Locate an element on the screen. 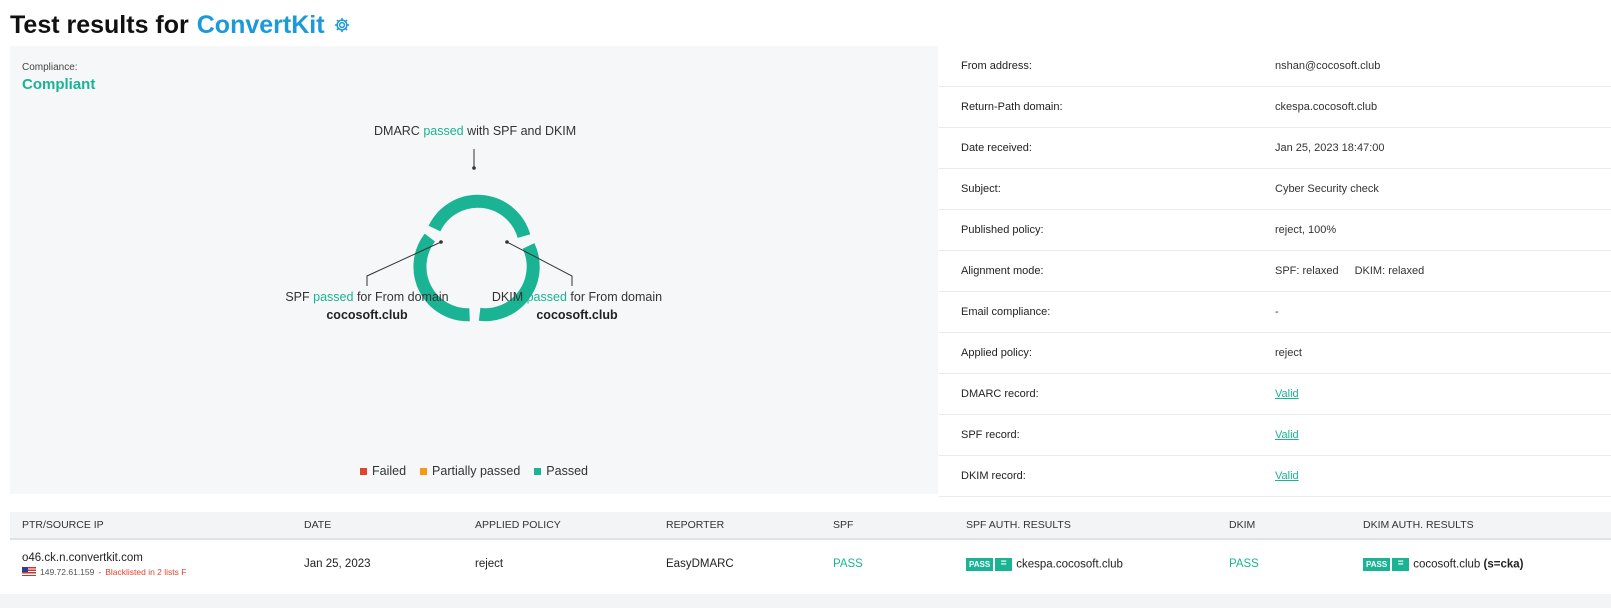 Image resolution: width=1611 pixels, height=608 pixels. cell-reporter: EasyDMARC is located at coordinates (700, 564).